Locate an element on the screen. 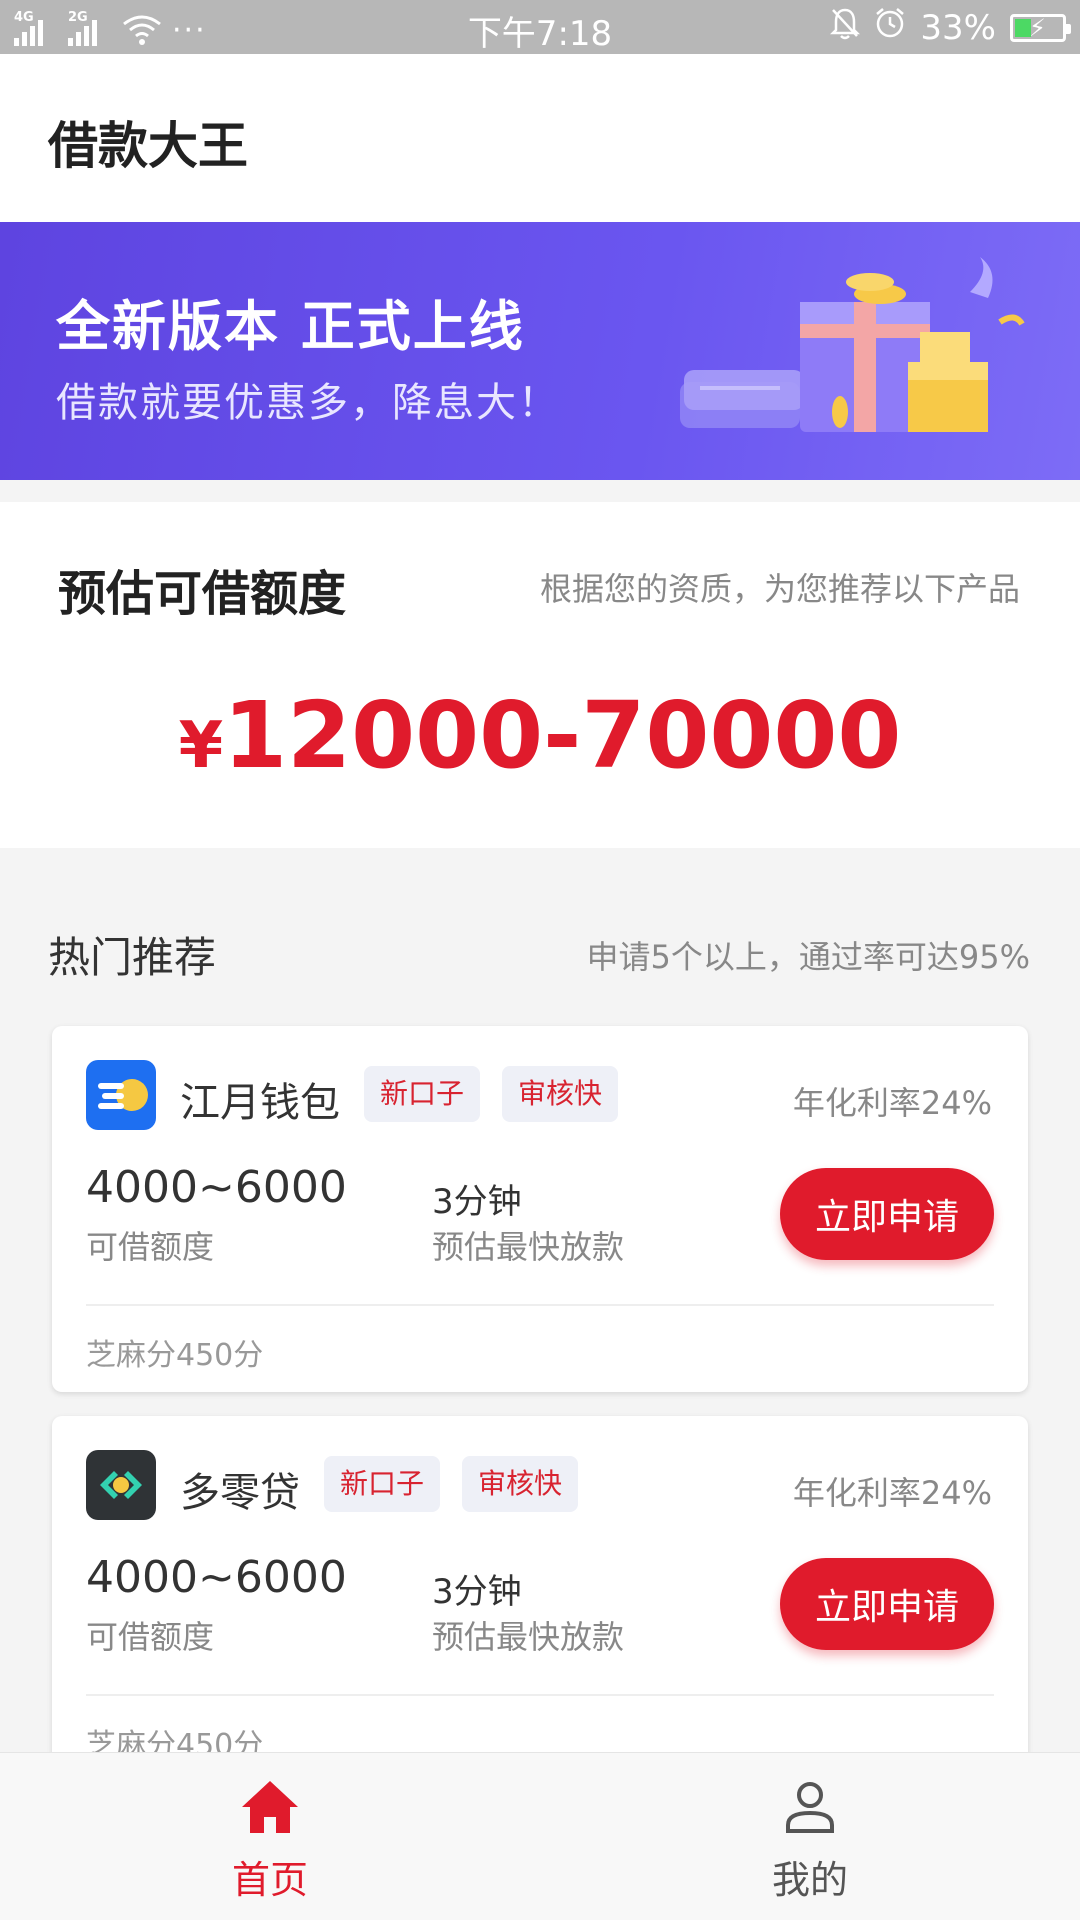  battery-percent: 33% is located at coordinates (958, 27).